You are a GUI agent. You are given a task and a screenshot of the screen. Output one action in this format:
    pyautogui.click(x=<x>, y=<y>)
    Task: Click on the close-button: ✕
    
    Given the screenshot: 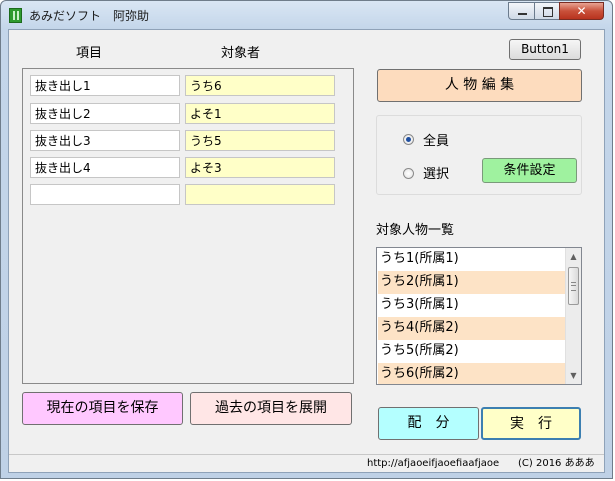 What is the action you would take?
    pyautogui.click(x=581, y=11)
    